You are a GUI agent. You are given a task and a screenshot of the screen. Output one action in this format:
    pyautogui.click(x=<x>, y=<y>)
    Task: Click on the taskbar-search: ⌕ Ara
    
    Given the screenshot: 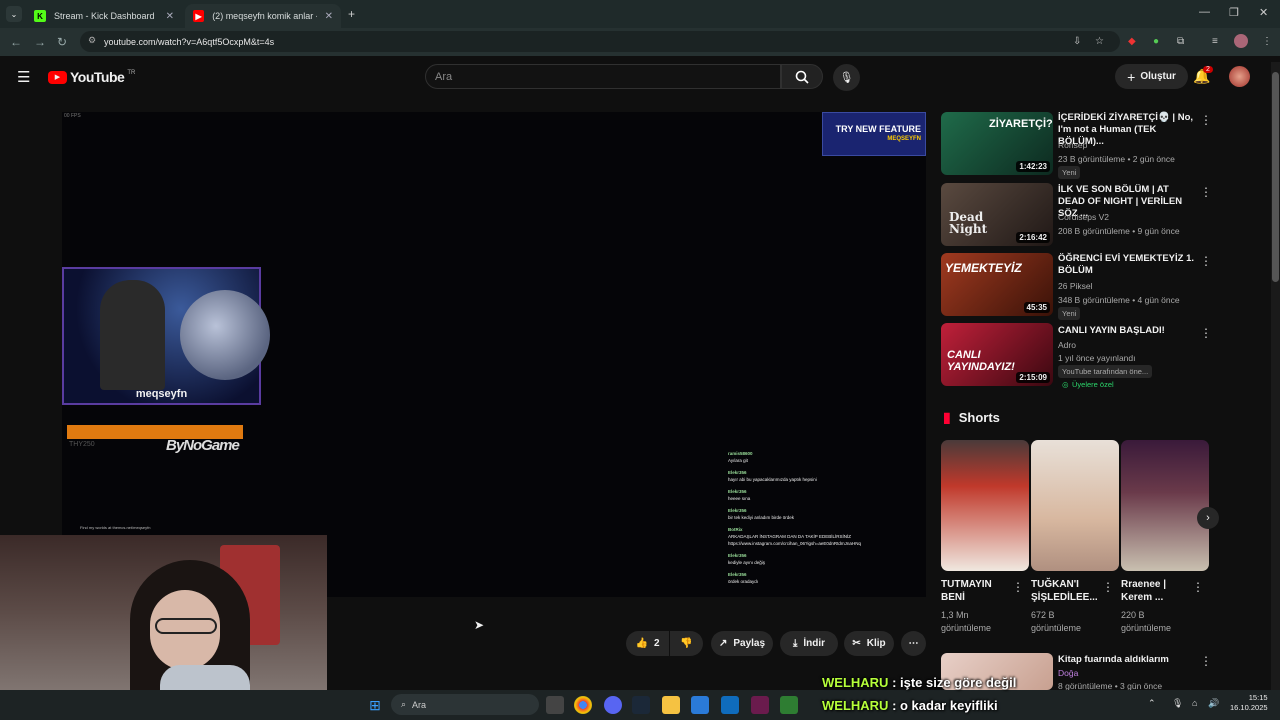 What is the action you would take?
    pyautogui.click(x=465, y=704)
    